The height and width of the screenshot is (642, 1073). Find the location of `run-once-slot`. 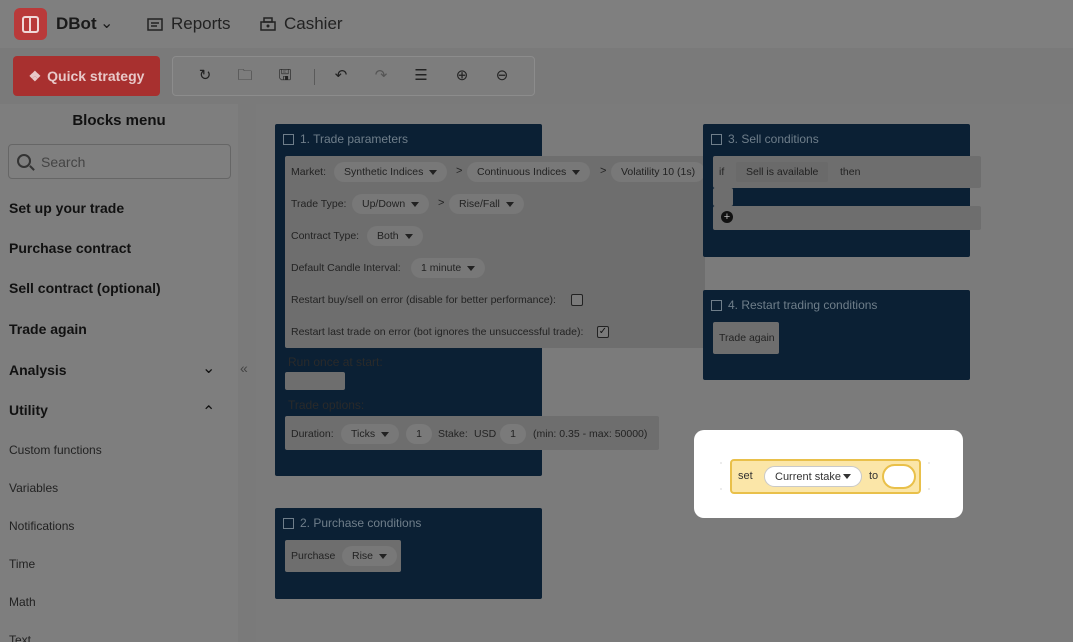

run-once-slot is located at coordinates (315, 381).